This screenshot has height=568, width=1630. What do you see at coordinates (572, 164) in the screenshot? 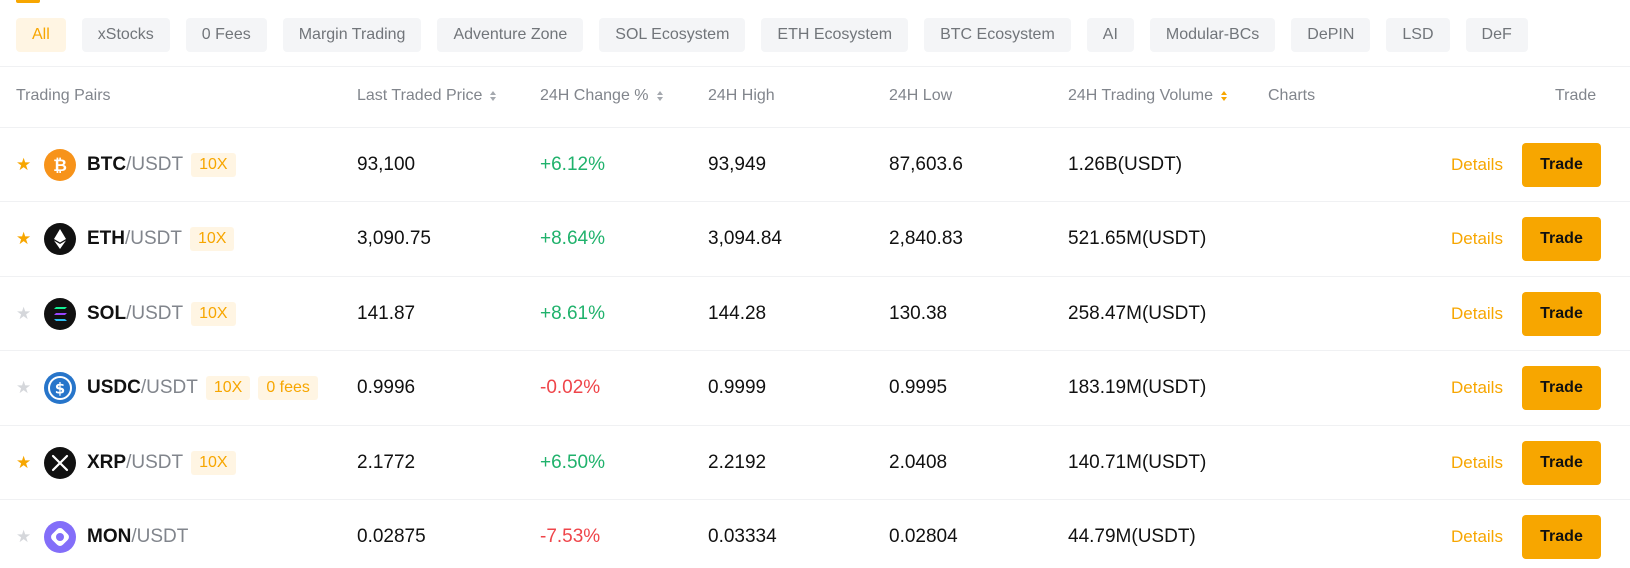
I see `change-cell: +6.12%` at bounding box center [572, 164].